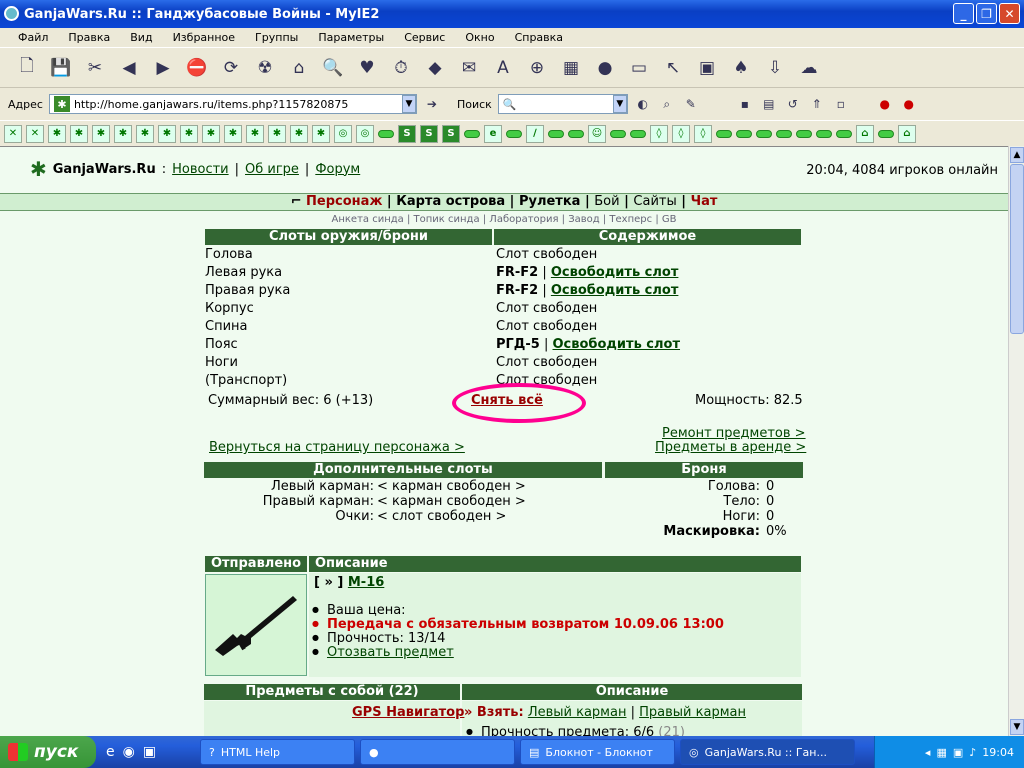 This screenshot has width=1024, height=768. What do you see at coordinates (692, 712) in the screenshot?
I see `right-pocket-link: Правый карман` at bounding box center [692, 712].